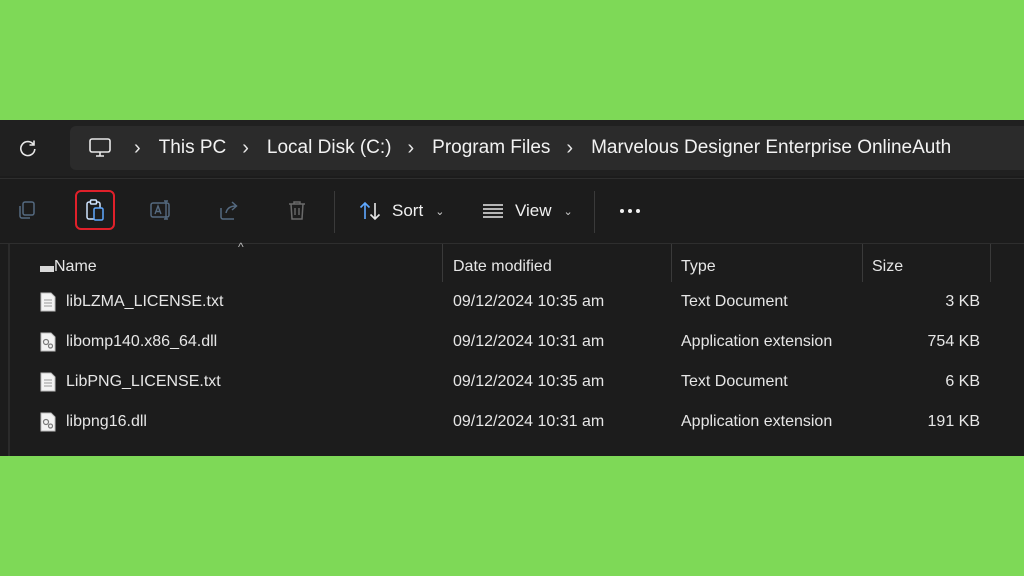  What do you see at coordinates (145, 301) in the screenshot?
I see `file-name: libLZMA_LICENSE.txt` at bounding box center [145, 301].